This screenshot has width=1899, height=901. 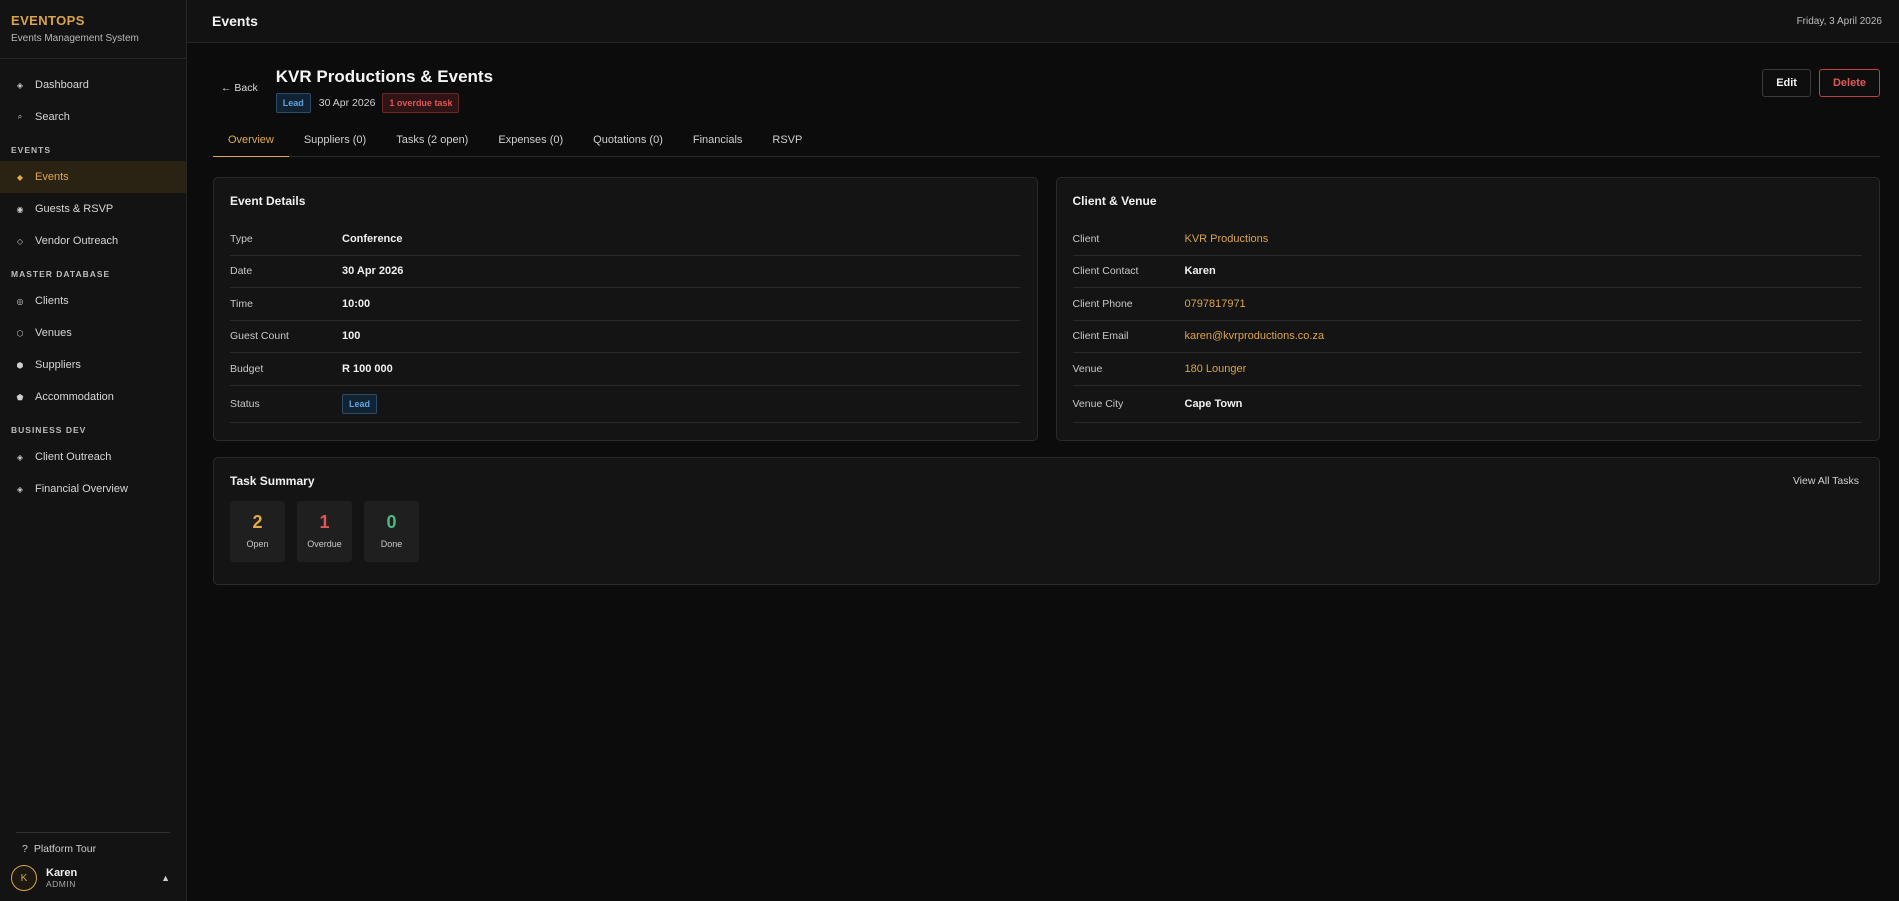 What do you see at coordinates (1086, 238) in the screenshot?
I see `detail-label: Client` at bounding box center [1086, 238].